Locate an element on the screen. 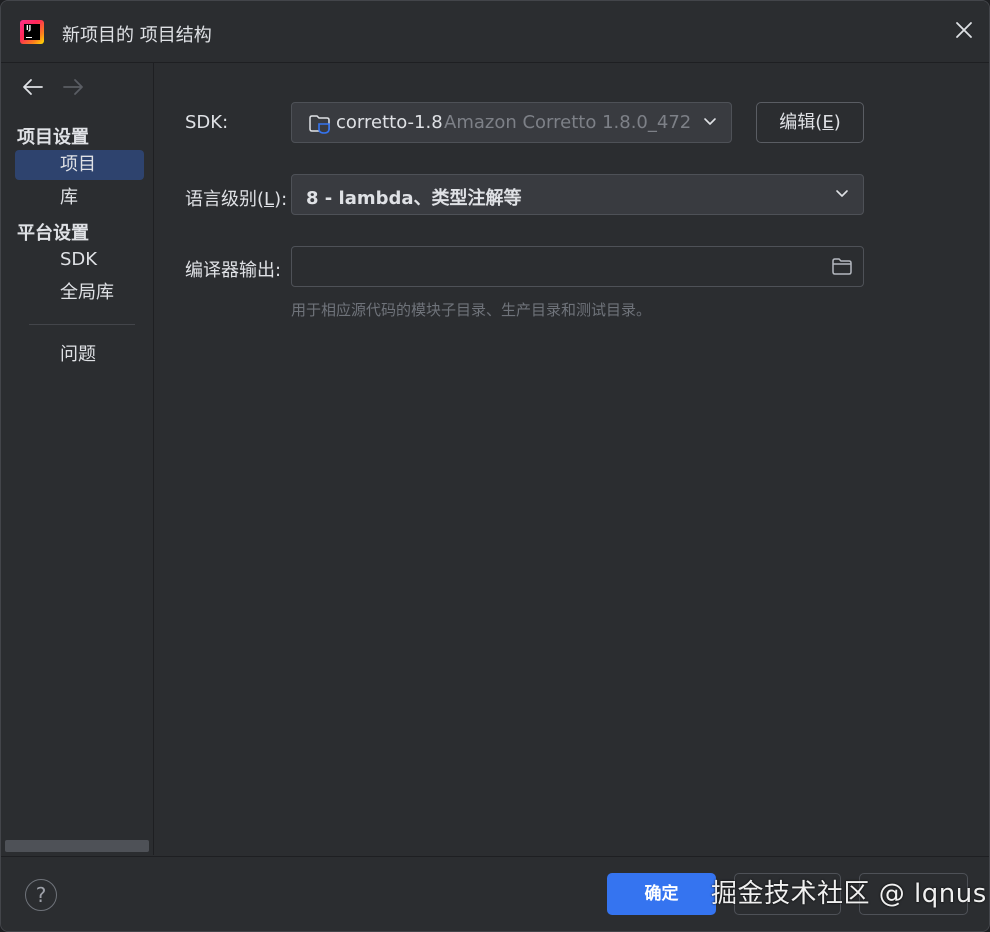 The width and height of the screenshot is (990, 932). language-level-label-end: ): is located at coordinates (281, 199).